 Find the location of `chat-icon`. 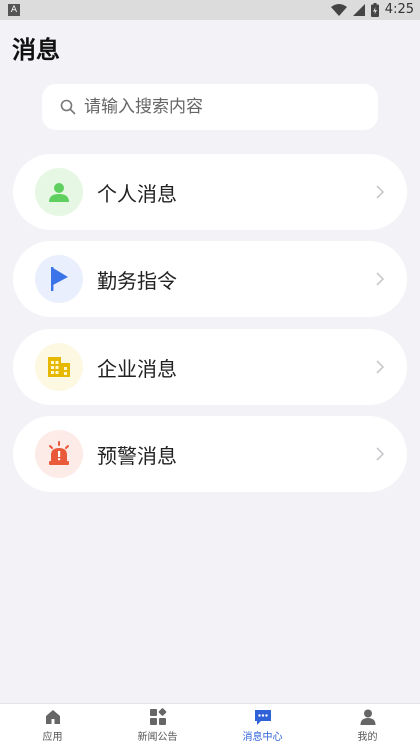

chat-icon is located at coordinates (262, 717).